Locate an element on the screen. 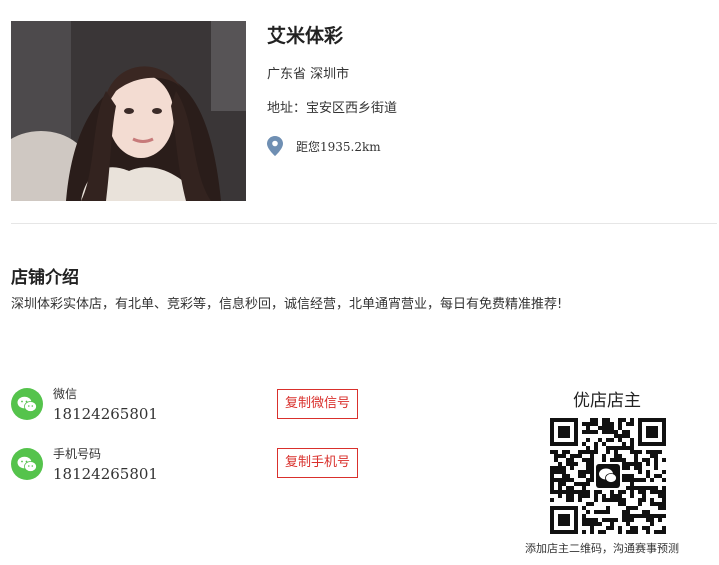 The image size is (719, 565). wechat-label: 微信 is located at coordinates (65, 394).